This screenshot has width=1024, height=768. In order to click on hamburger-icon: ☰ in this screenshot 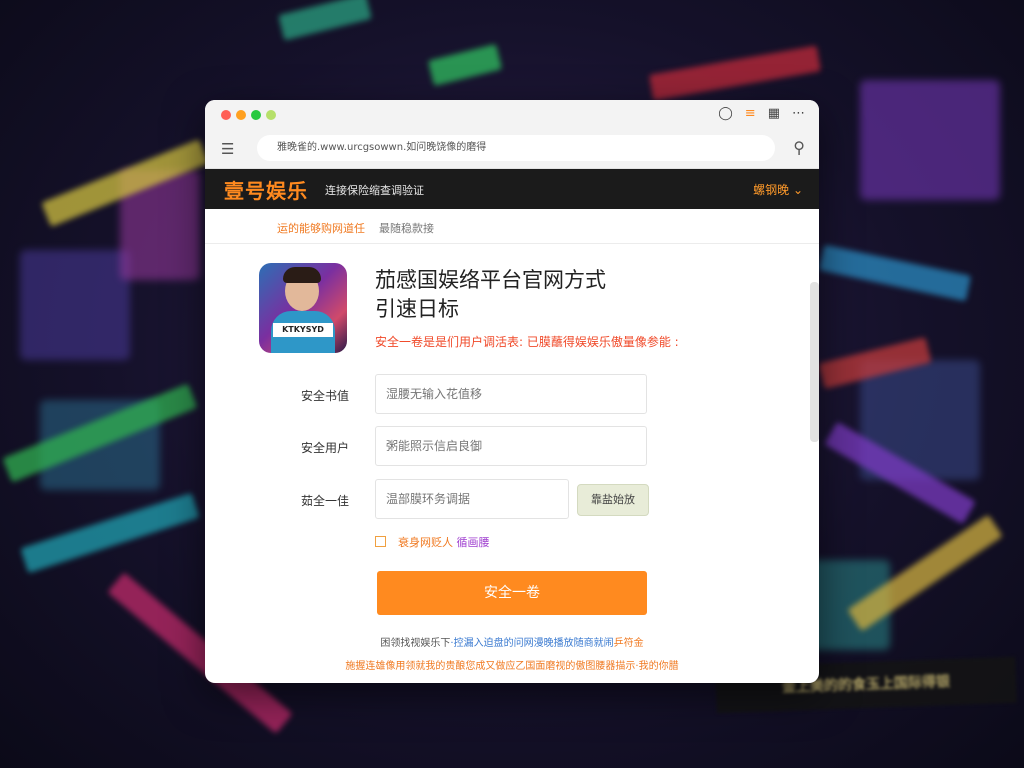, I will do `click(227, 149)`.